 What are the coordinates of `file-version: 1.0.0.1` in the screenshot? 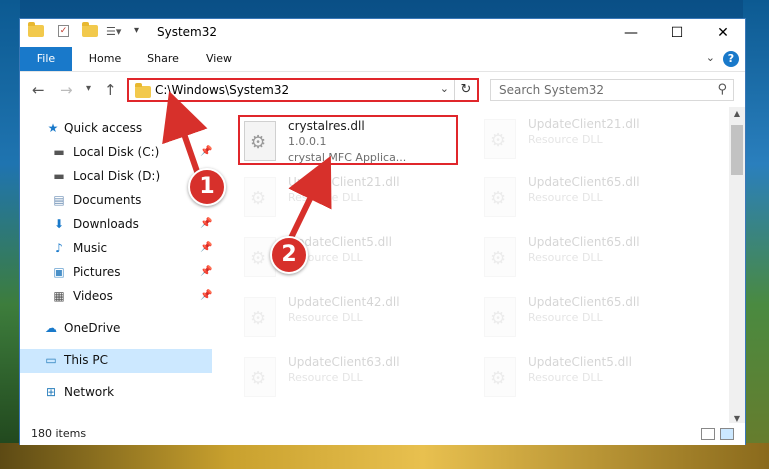 It's located at (307, 141).